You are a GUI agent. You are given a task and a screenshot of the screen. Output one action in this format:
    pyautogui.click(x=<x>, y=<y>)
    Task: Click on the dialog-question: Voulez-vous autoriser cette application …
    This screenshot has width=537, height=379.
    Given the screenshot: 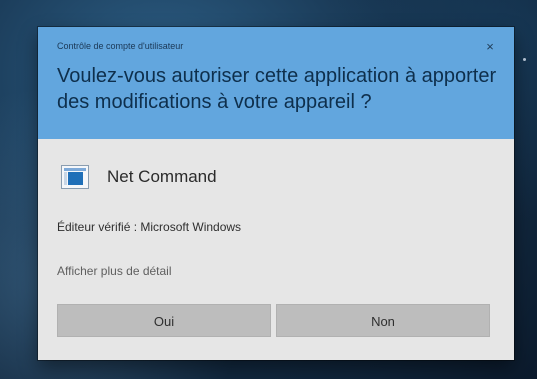 What is the action you would take?
    pyautogui.click(x=277, y=89)
    